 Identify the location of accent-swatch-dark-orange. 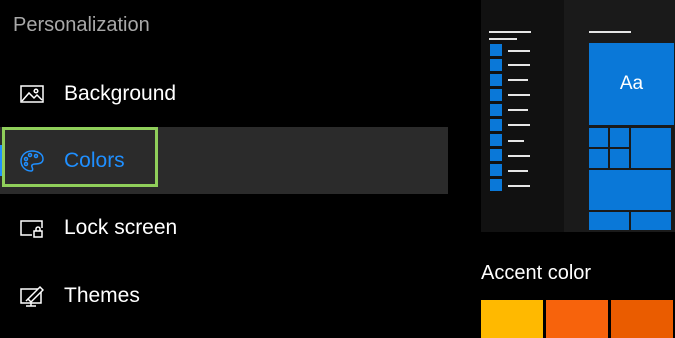
(642, 319).